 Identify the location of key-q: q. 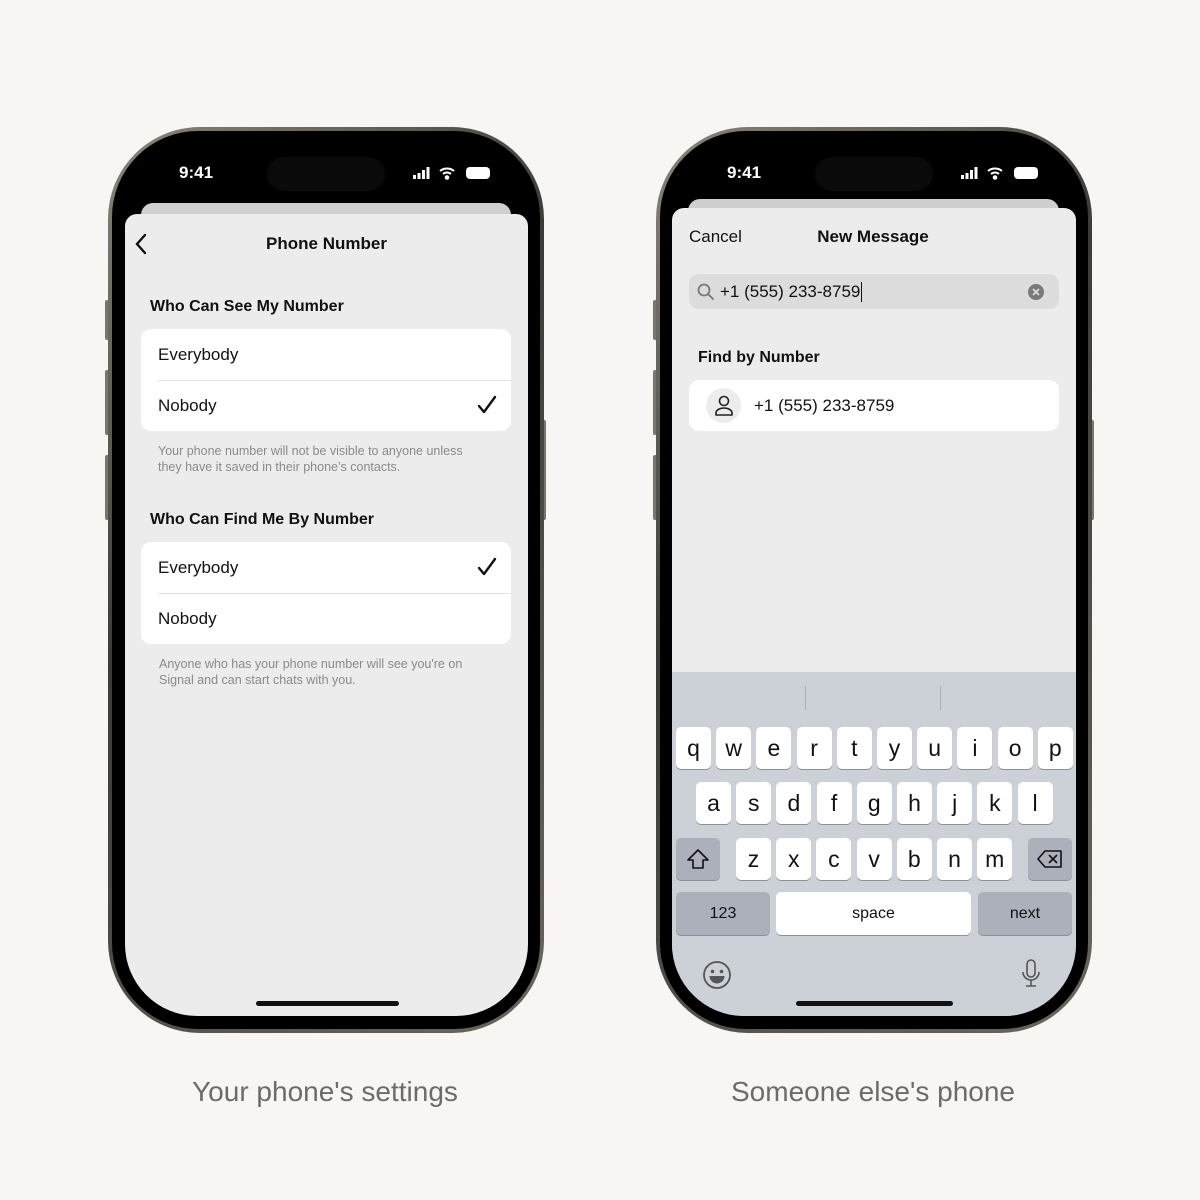
(693, 748).